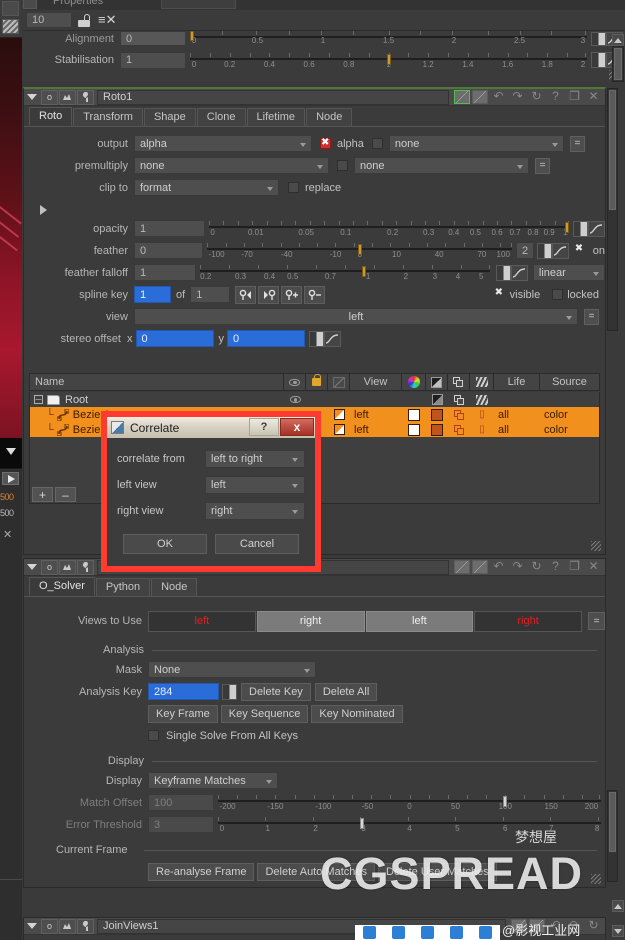 The width and height of the screenshot is (625, 940). What do you see at coordinates (476, 143) in the screenshot?
I see `alpha-channel-select: none` at bounding box center [476, 143].